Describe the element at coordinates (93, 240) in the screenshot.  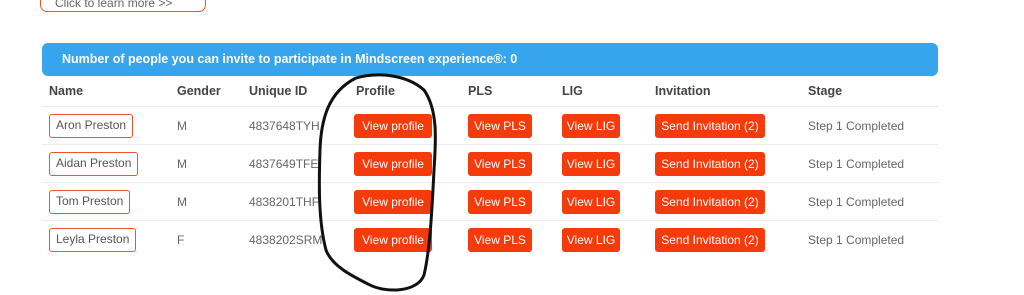
I see `person-name-button: Leyla Preston` at that location.